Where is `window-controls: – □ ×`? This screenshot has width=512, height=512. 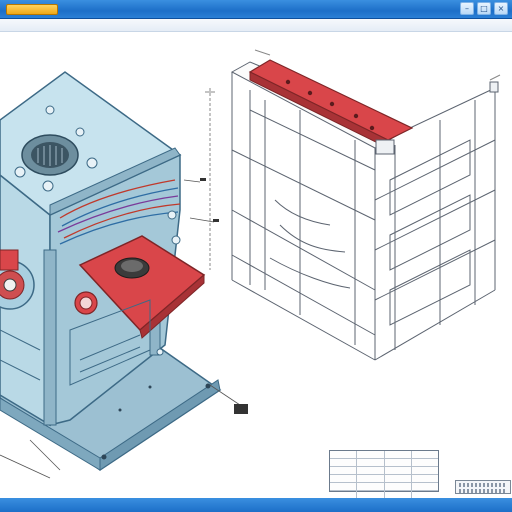 window-controls: – □ × is located at coordinates (484, 8).